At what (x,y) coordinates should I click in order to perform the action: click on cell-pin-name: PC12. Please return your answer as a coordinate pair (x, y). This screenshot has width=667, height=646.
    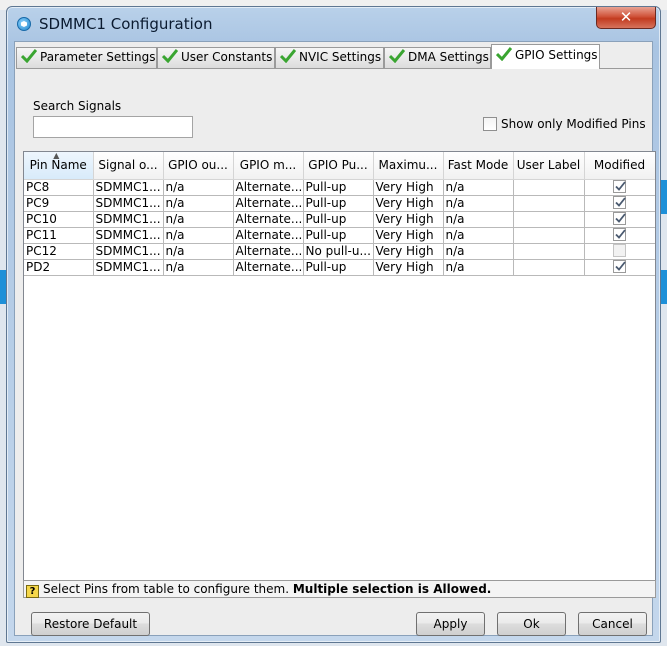
    Looking at the image, I should click on (59, 251).